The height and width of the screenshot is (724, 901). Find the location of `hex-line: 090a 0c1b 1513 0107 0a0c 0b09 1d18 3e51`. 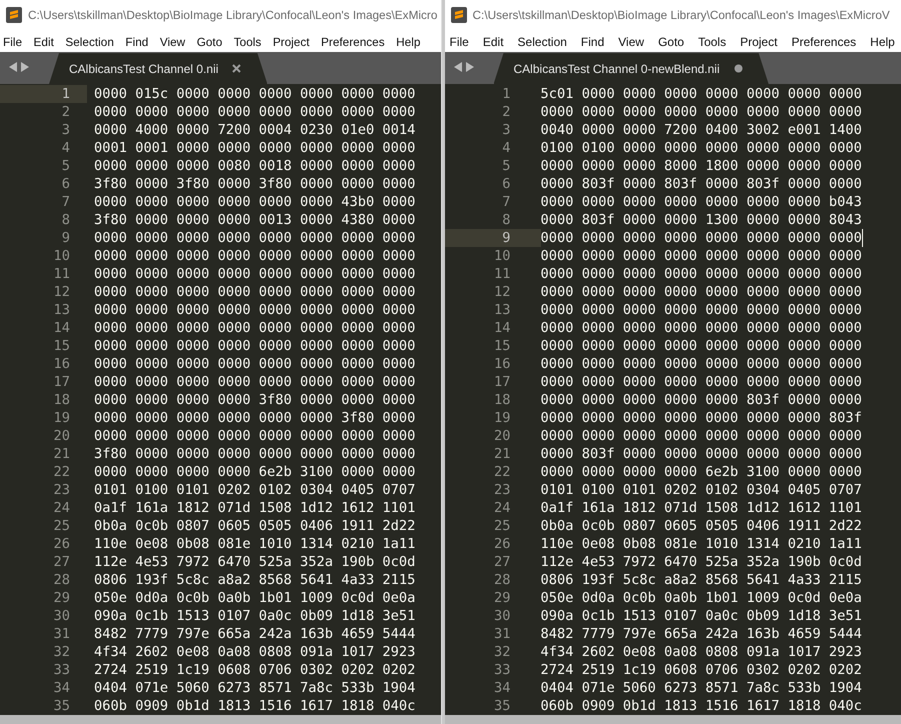

hex-line: 090a 0c1b 1513 0107 0a0c 0b09 1d18 3e51 is located at coordinates (254, 616).